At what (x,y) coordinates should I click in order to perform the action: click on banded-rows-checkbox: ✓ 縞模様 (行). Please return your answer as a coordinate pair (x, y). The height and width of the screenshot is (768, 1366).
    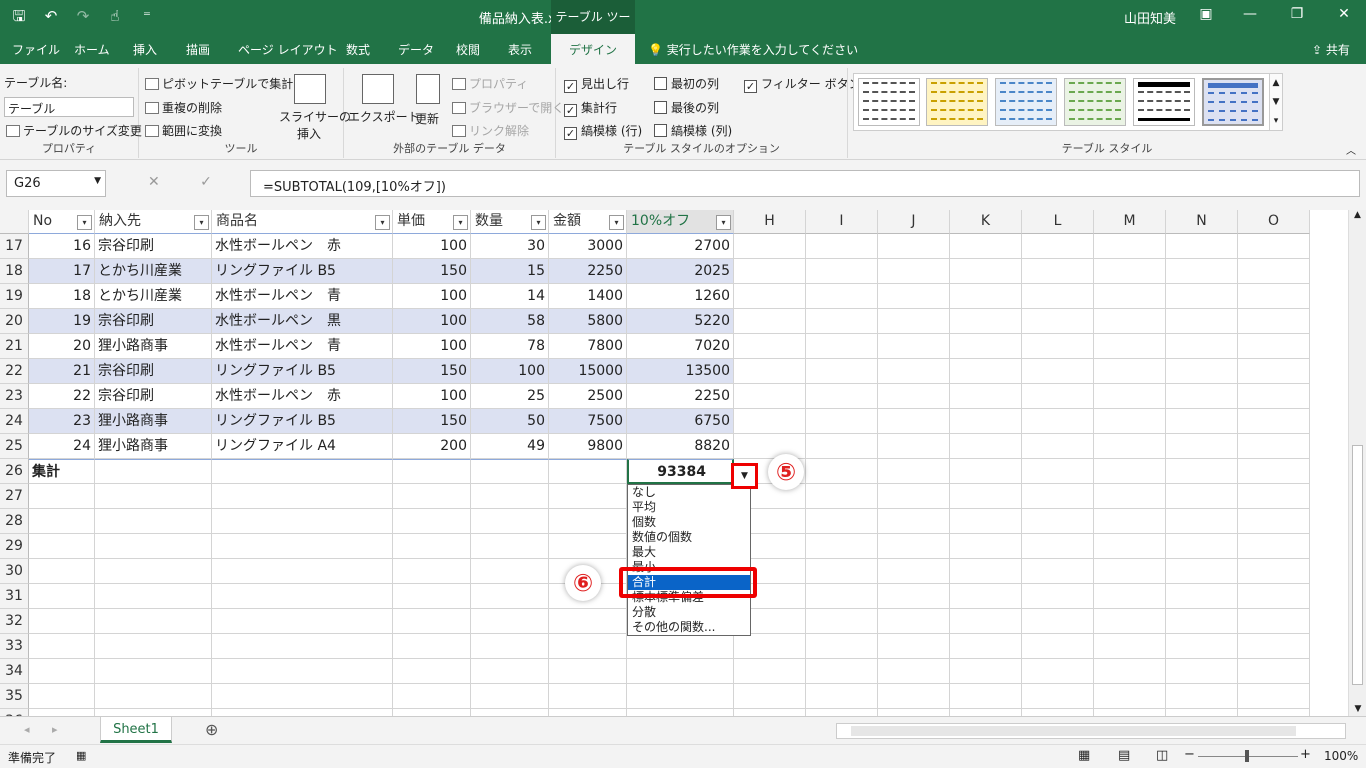
    Looking at the image, I should click on (603, 131).